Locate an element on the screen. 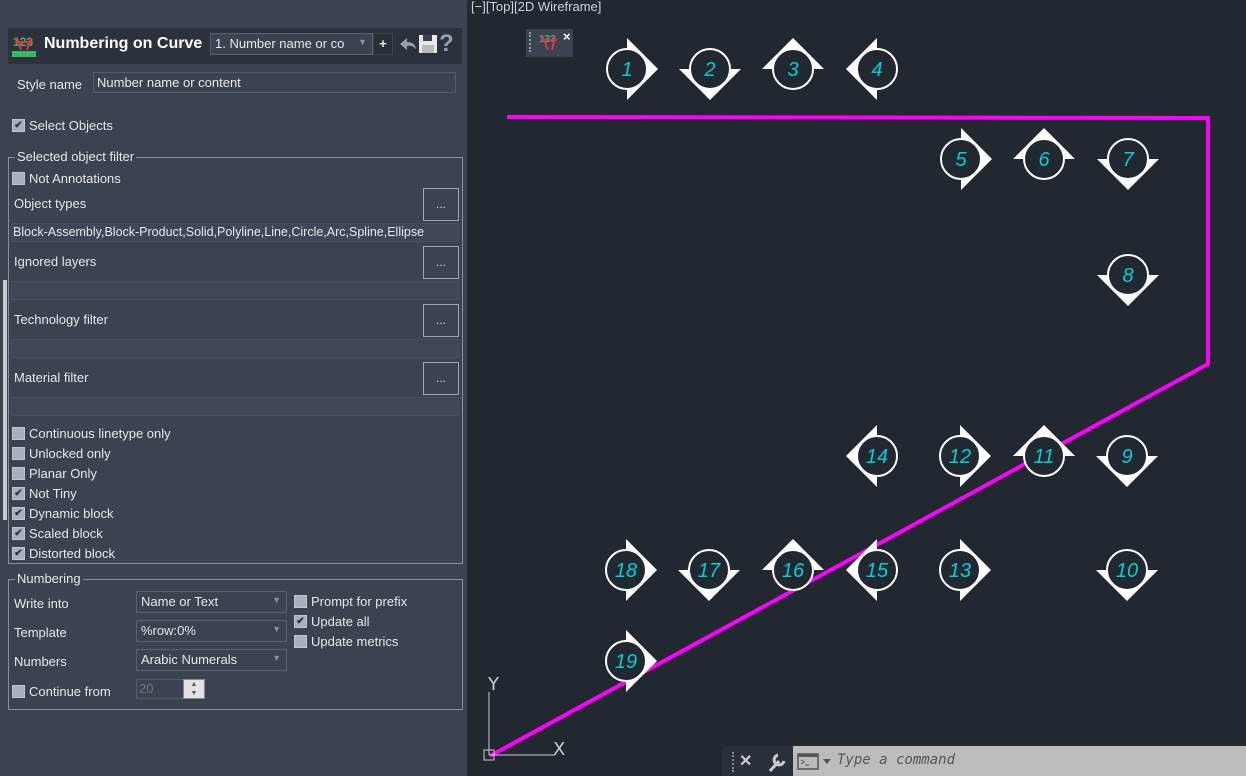  filter-checkbox: Continuous linetype only is located at coordinates (91, 433).